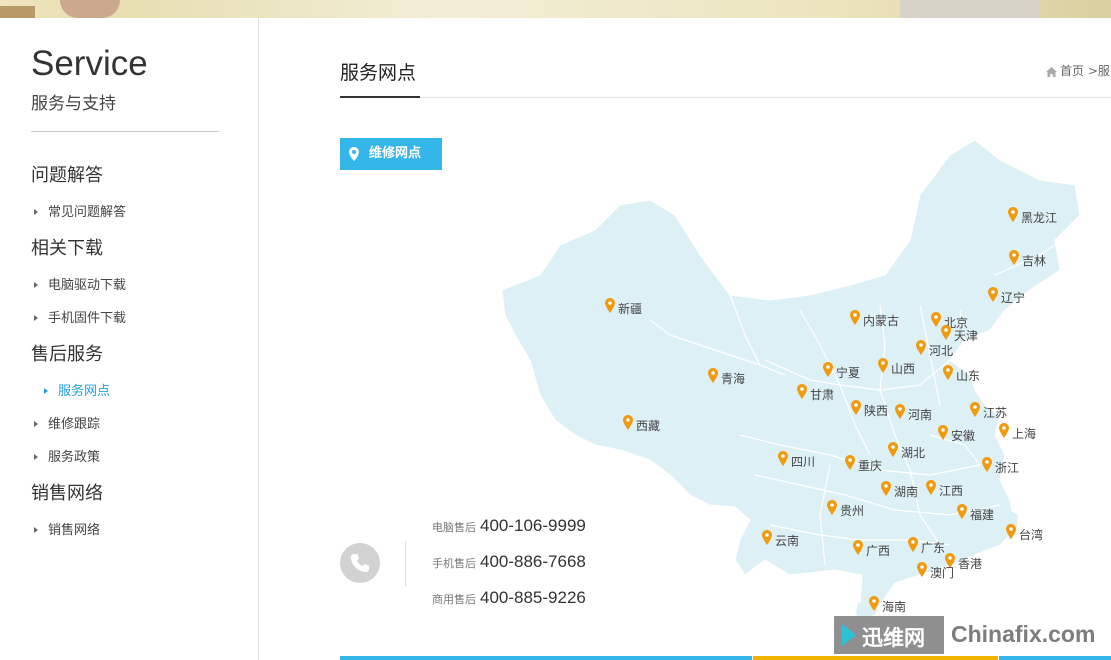 Image resolution: width=1111 pixels, height=660 pixels. I want to click on sidebar-item-label: 电脑驱动下载, so click(87, 285).